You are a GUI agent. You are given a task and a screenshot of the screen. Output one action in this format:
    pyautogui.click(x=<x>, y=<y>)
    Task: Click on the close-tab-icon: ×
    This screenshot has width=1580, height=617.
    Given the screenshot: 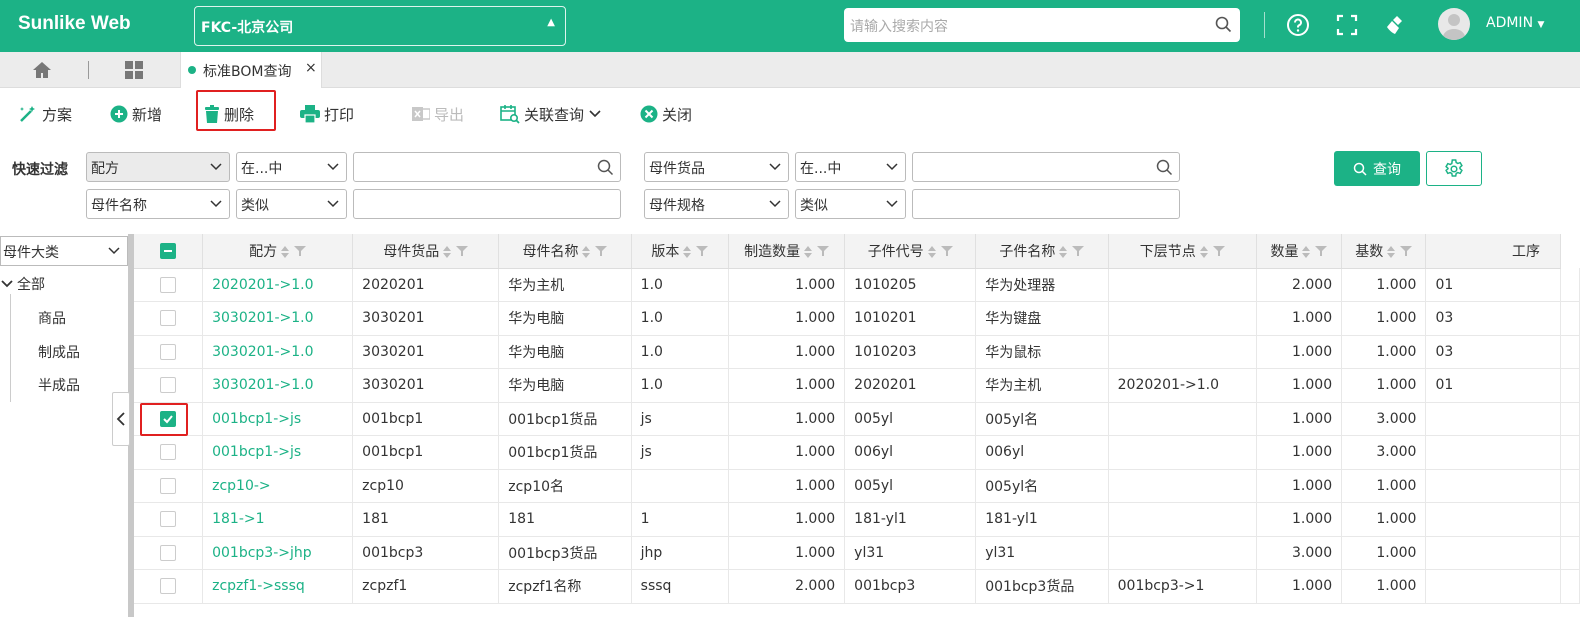 What is the action you would take?
    pyautogui.click(x=311, y=68)
    